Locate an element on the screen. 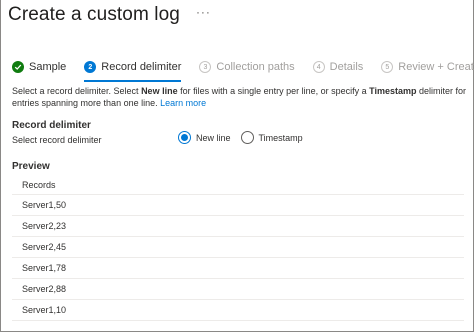 This screenshot has height=332, width=474. table-row: Server1,78 is located at coordinates (238, 268).